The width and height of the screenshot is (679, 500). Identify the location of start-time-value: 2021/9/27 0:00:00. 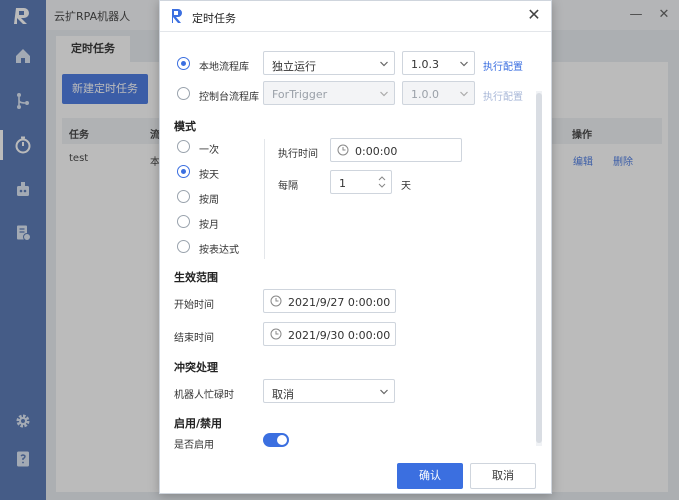
(339, 302).